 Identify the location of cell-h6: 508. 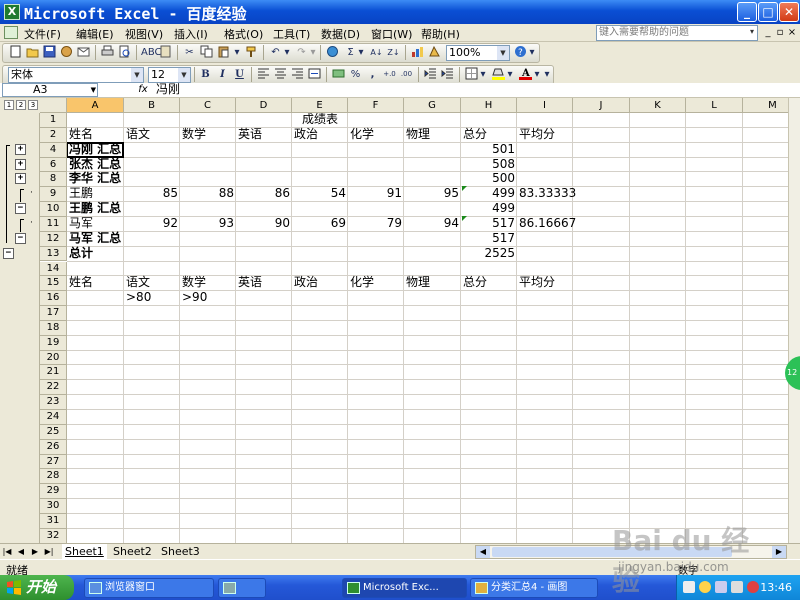
(489, 164).